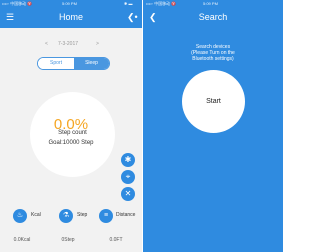  I want to click on distance-value: 0.0FT, so click(116, 240).